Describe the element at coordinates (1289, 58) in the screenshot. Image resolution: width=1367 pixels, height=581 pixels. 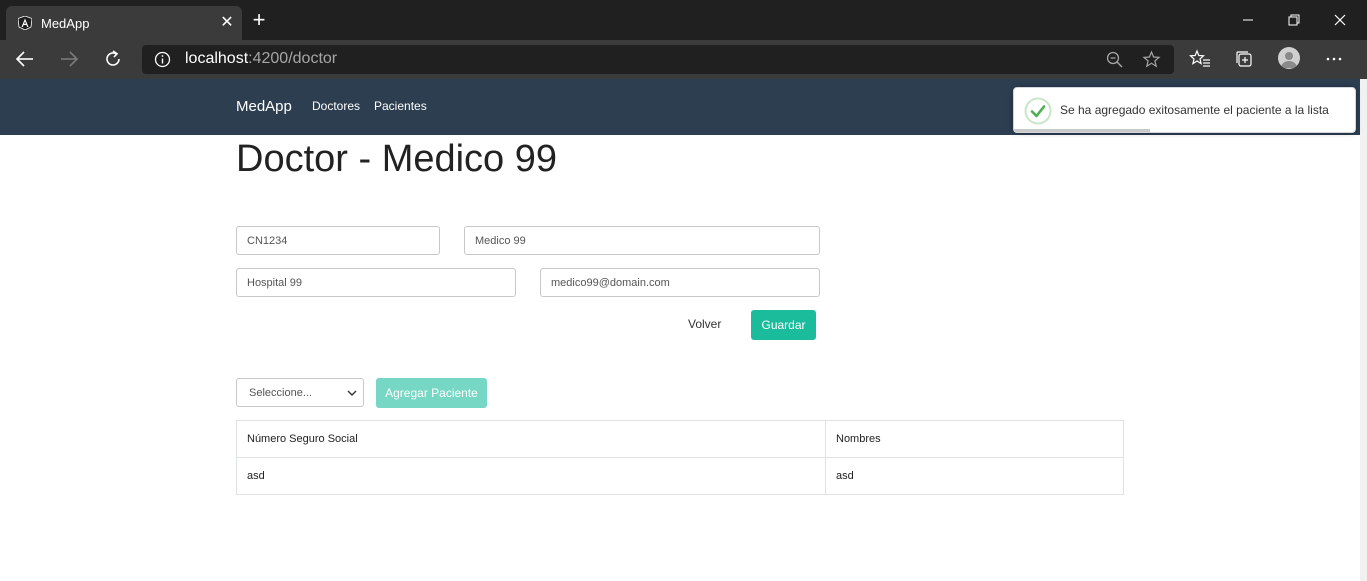
I see `profile-icon` at that location.